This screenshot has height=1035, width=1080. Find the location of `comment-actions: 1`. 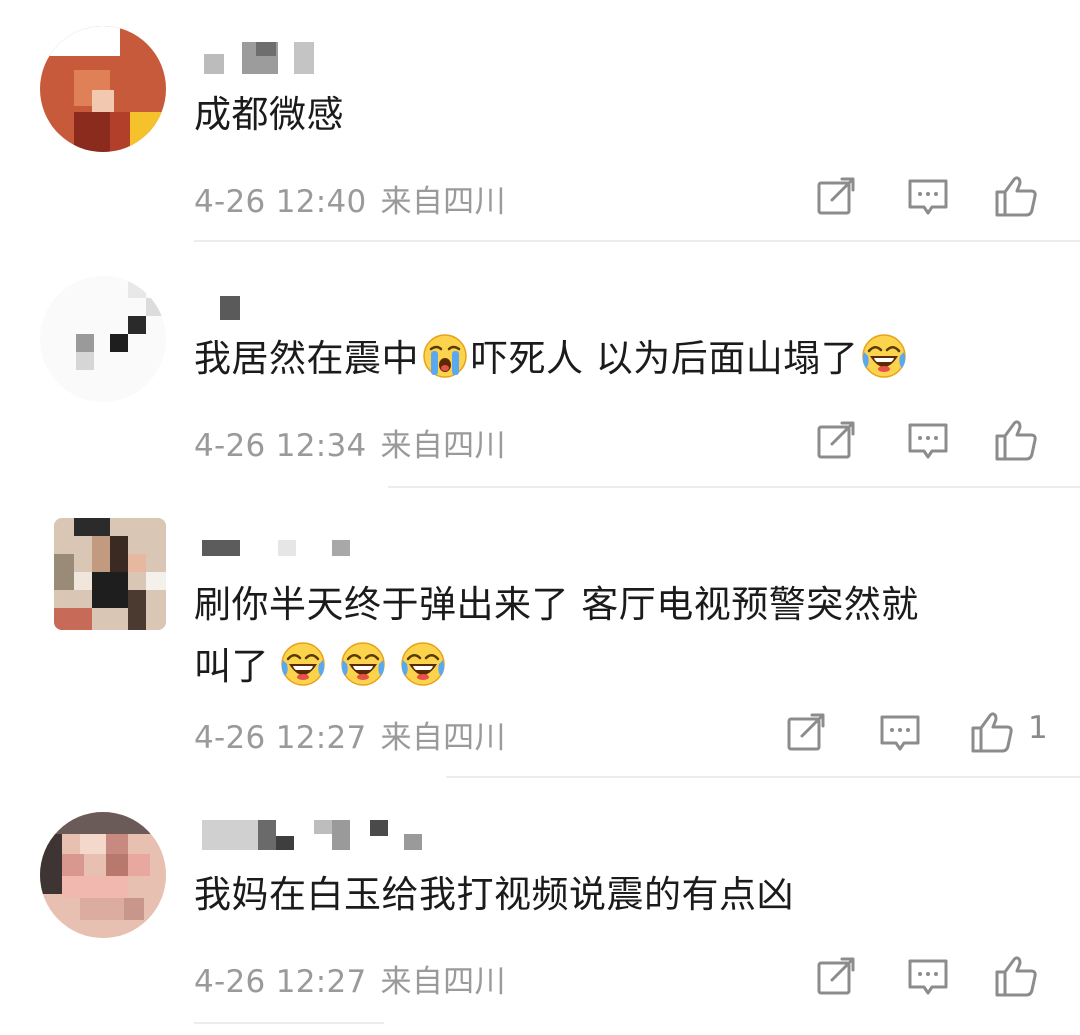

comment-actions: 1 is located at coordinates (915, 732).